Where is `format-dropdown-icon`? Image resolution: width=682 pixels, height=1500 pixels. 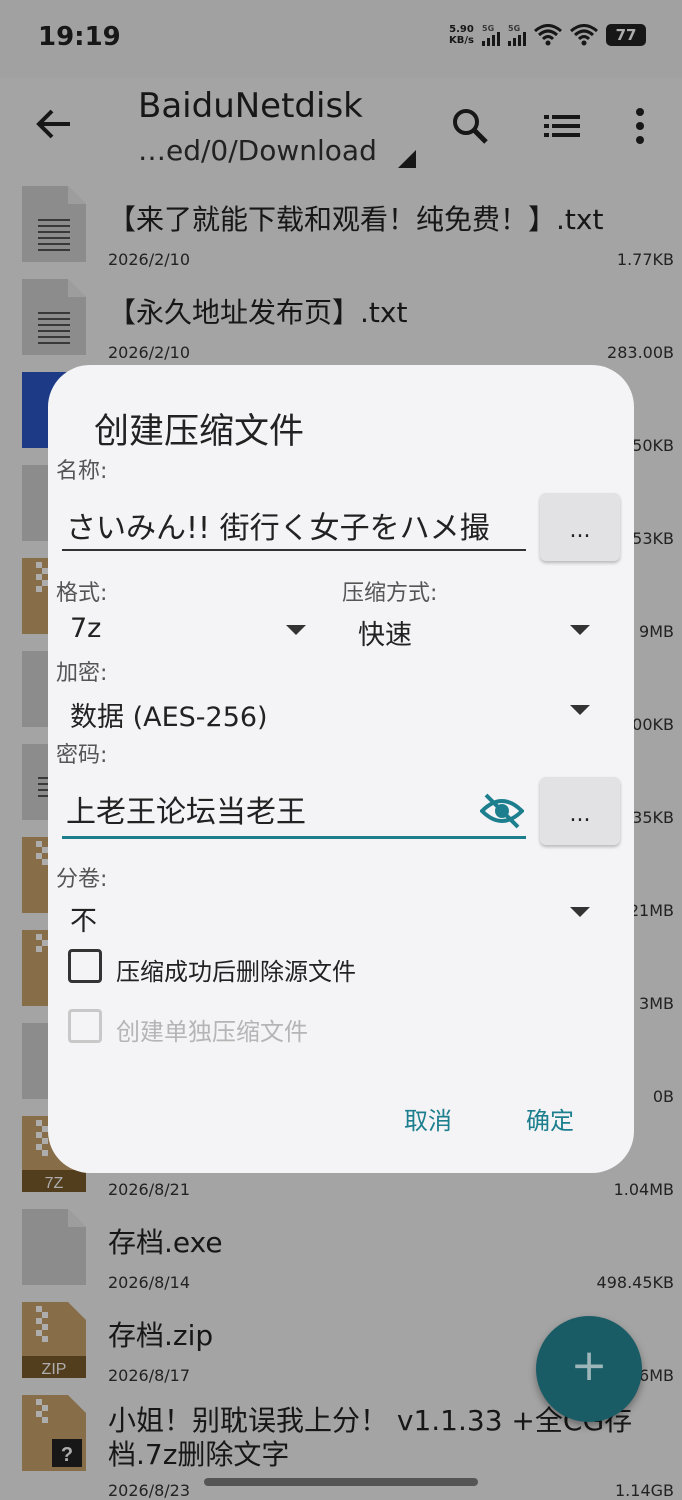
format-dropdown-icon is located at coordinates (296, 630).